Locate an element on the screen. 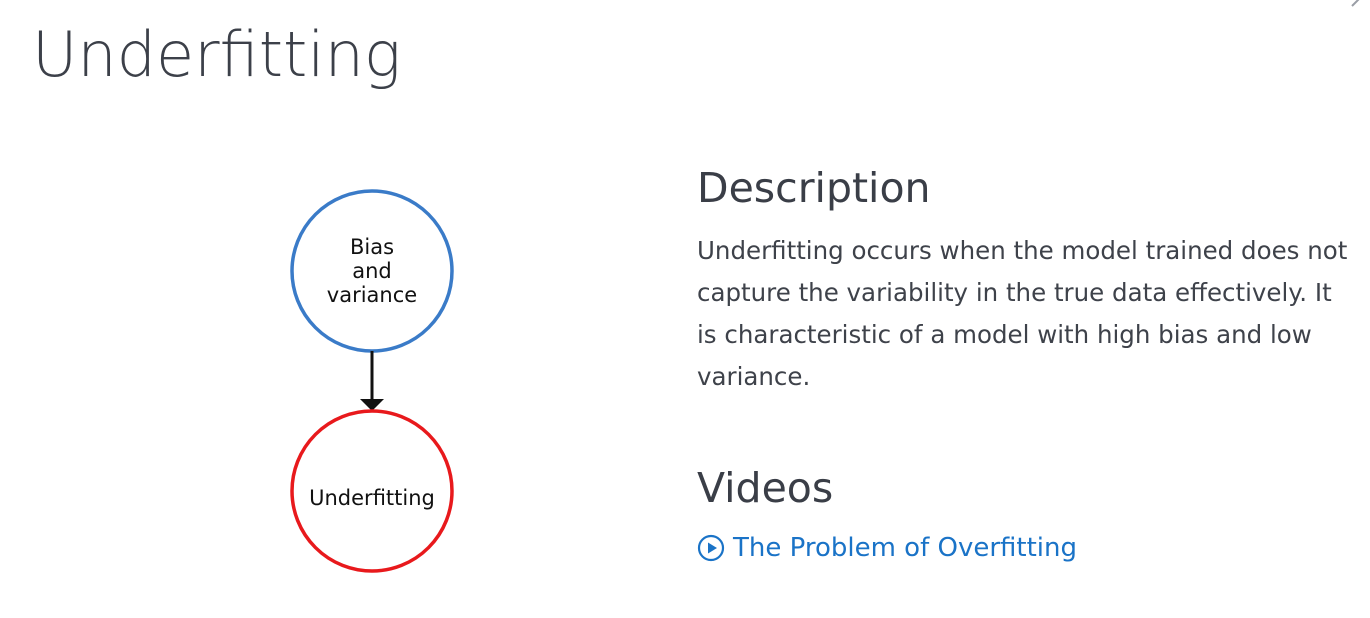  description-heading: Description is located at coordinates (814, 188).